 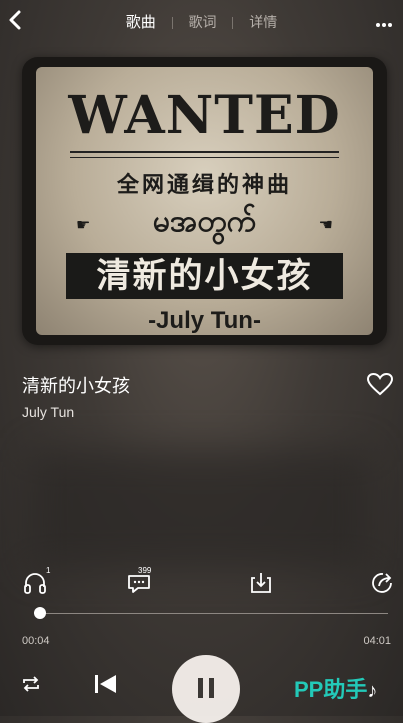 What do you see at coordinates (31, 684) in the screenshot?
I see `repeat-icon` at bounding box center [31, 684].